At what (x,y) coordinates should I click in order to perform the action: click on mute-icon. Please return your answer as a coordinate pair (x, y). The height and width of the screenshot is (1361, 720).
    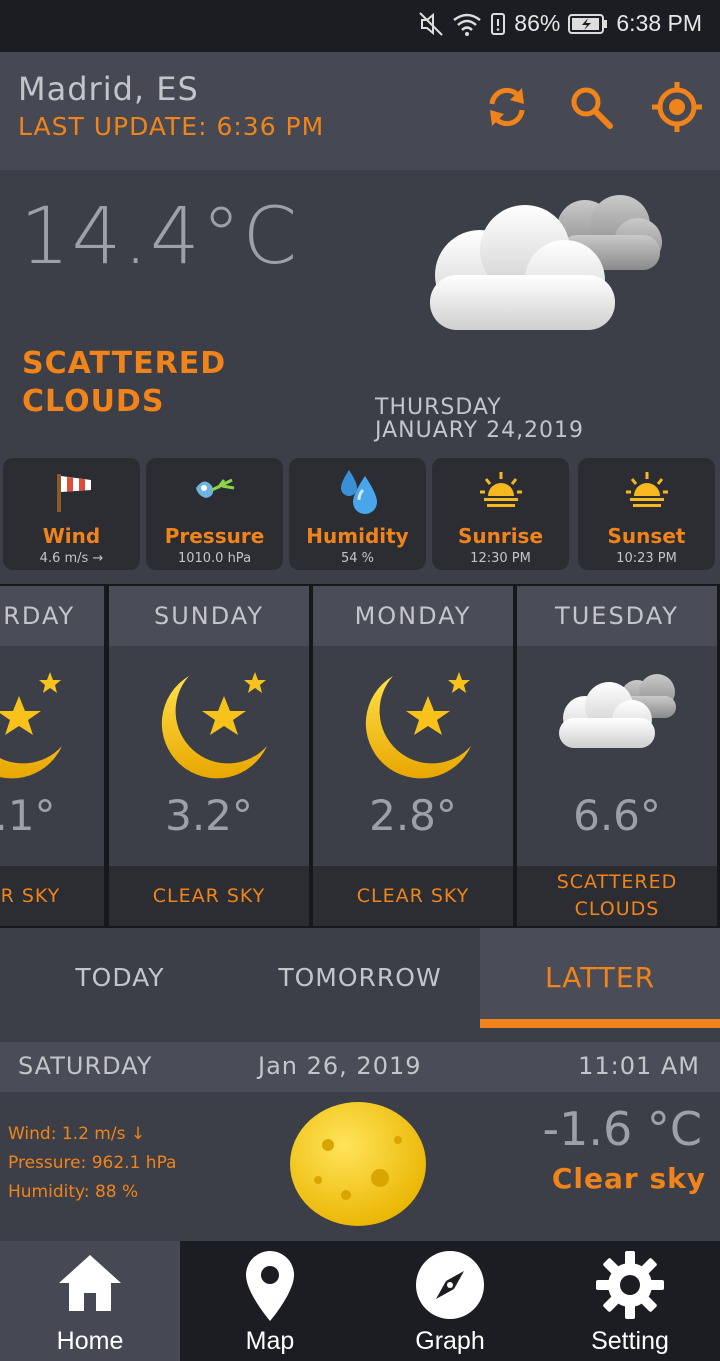
    Looking at the image, I should click on (431, 23).